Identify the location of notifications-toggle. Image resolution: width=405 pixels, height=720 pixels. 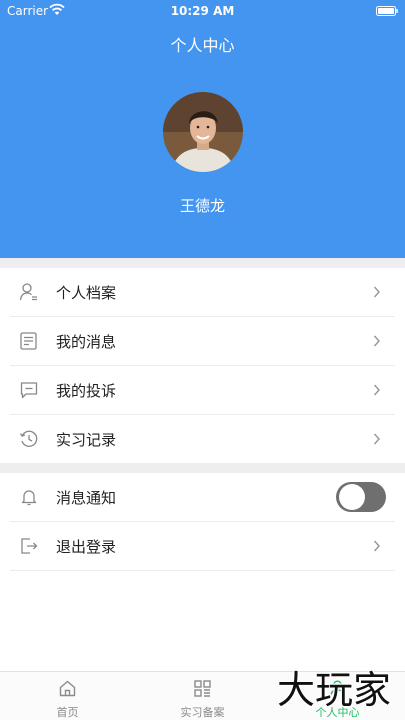
(361, 497).